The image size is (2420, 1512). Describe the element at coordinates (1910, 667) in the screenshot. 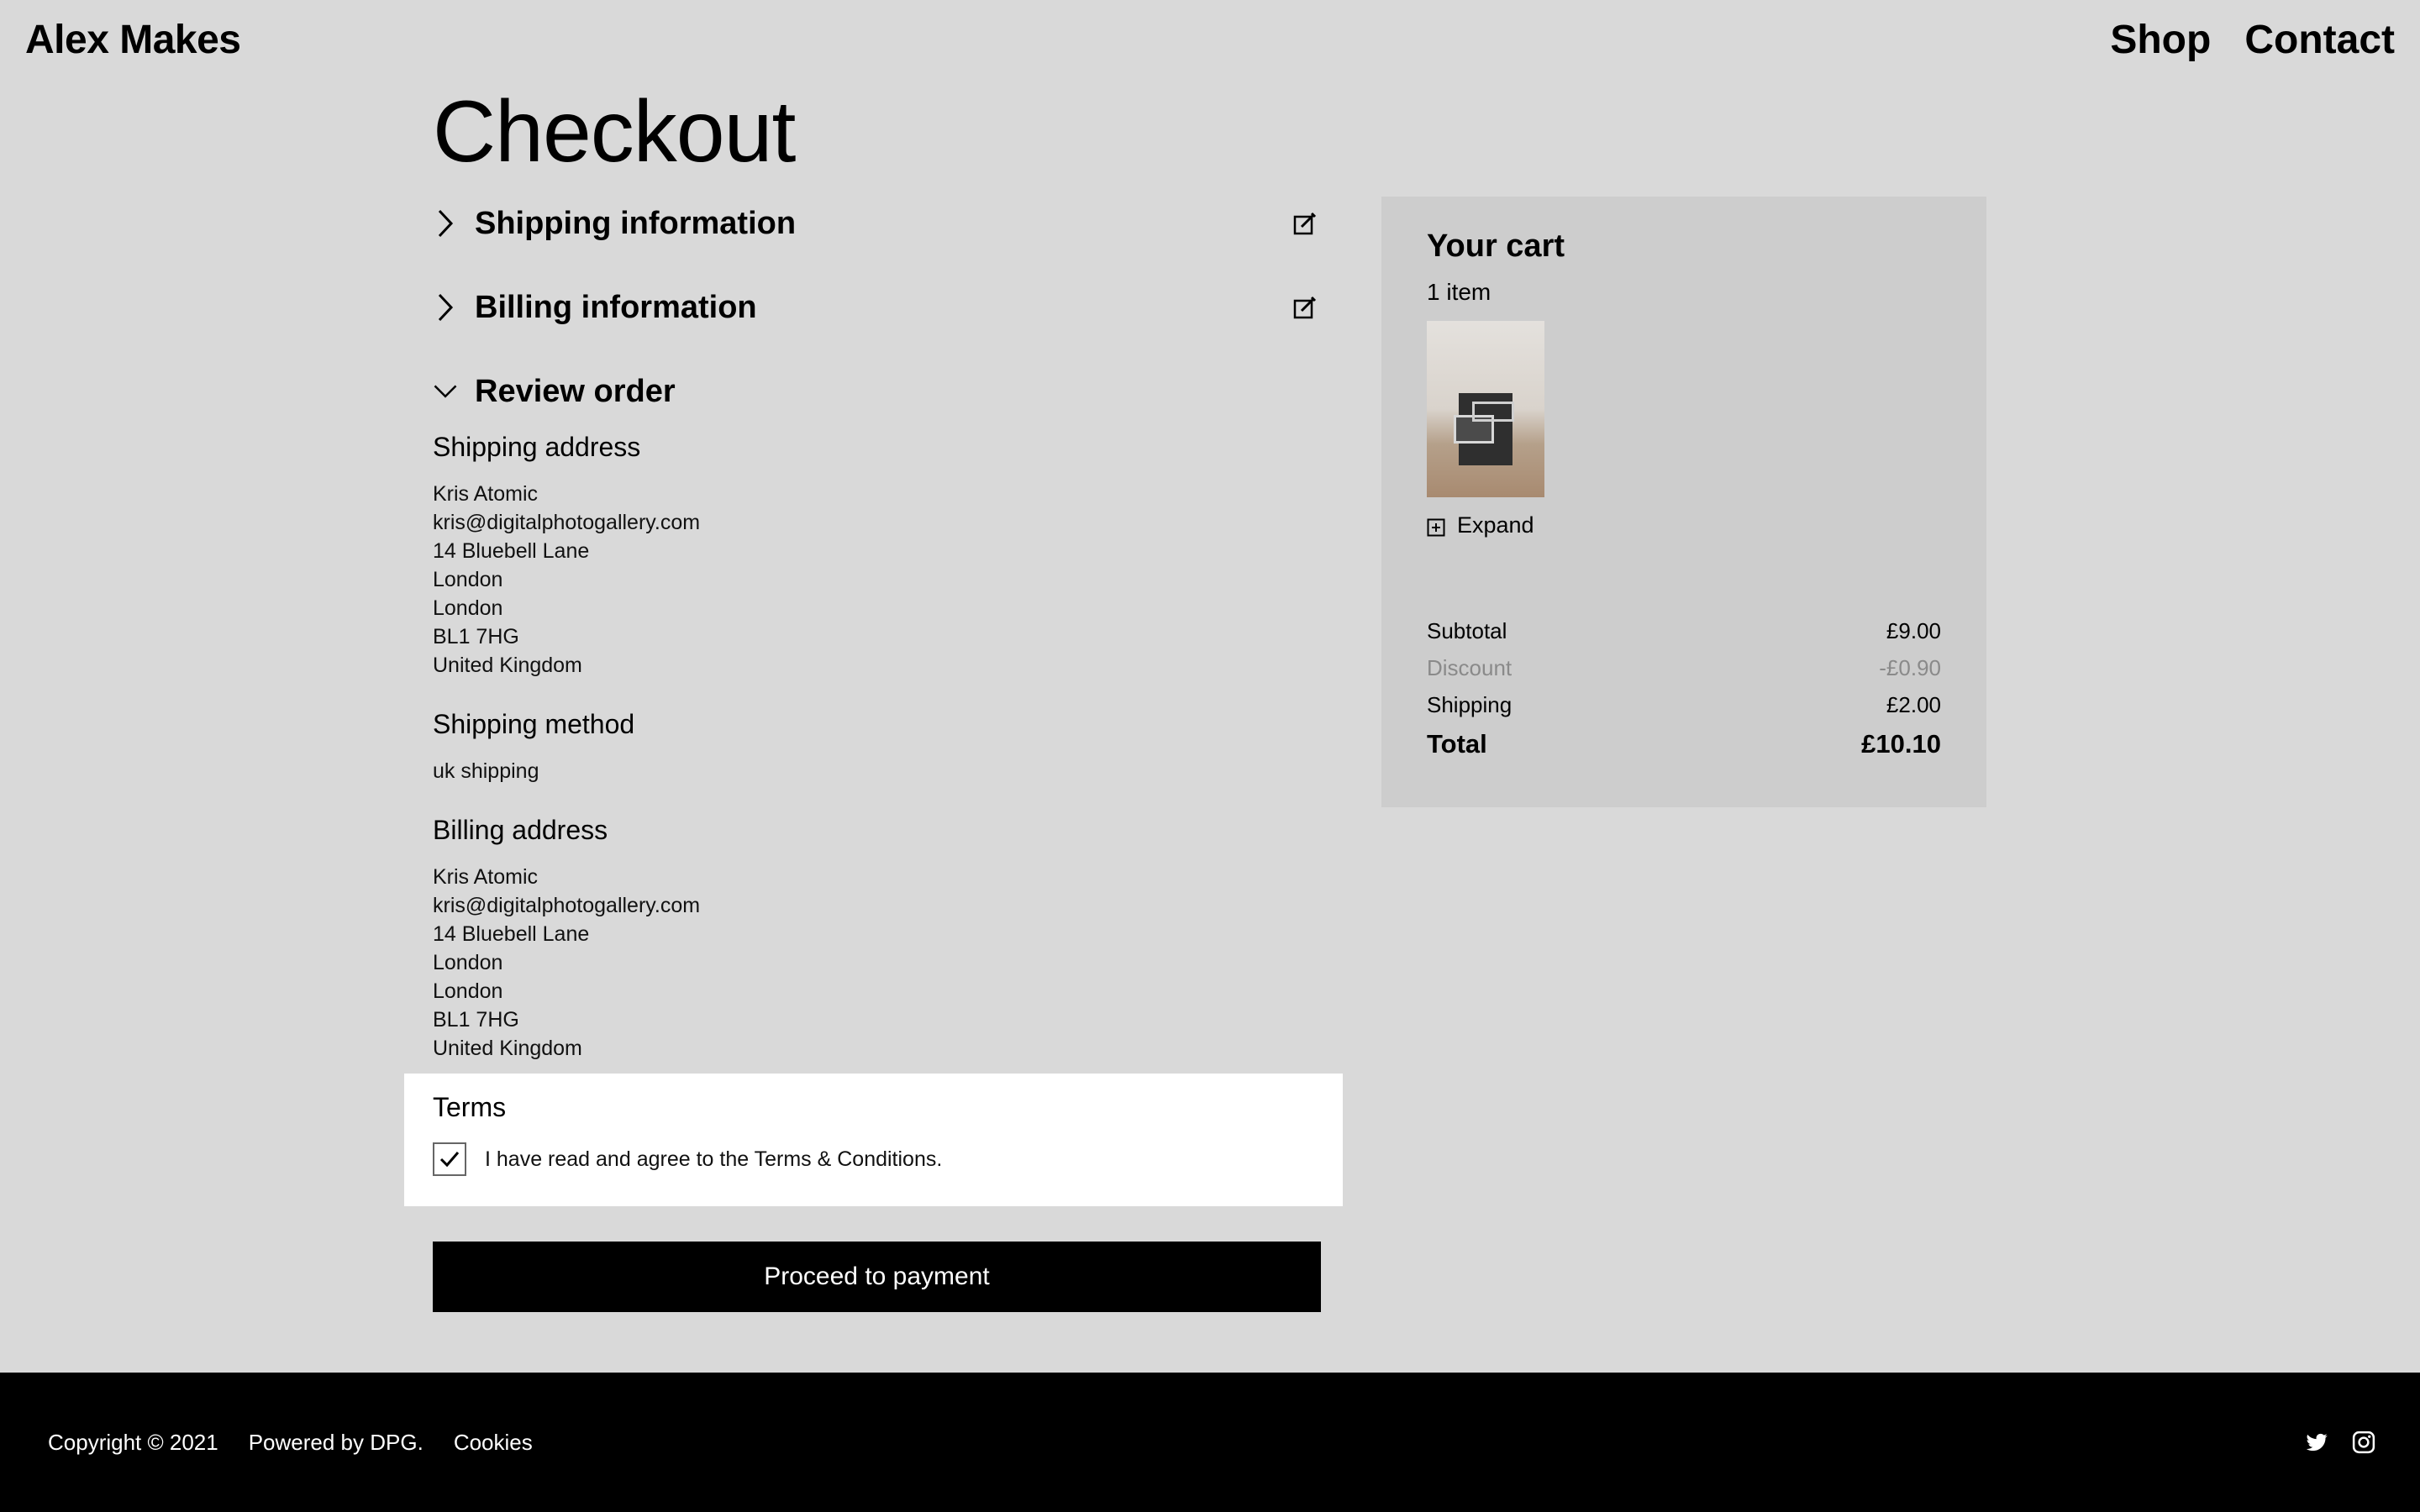

I see `discount-value: -£0.90` at that location.